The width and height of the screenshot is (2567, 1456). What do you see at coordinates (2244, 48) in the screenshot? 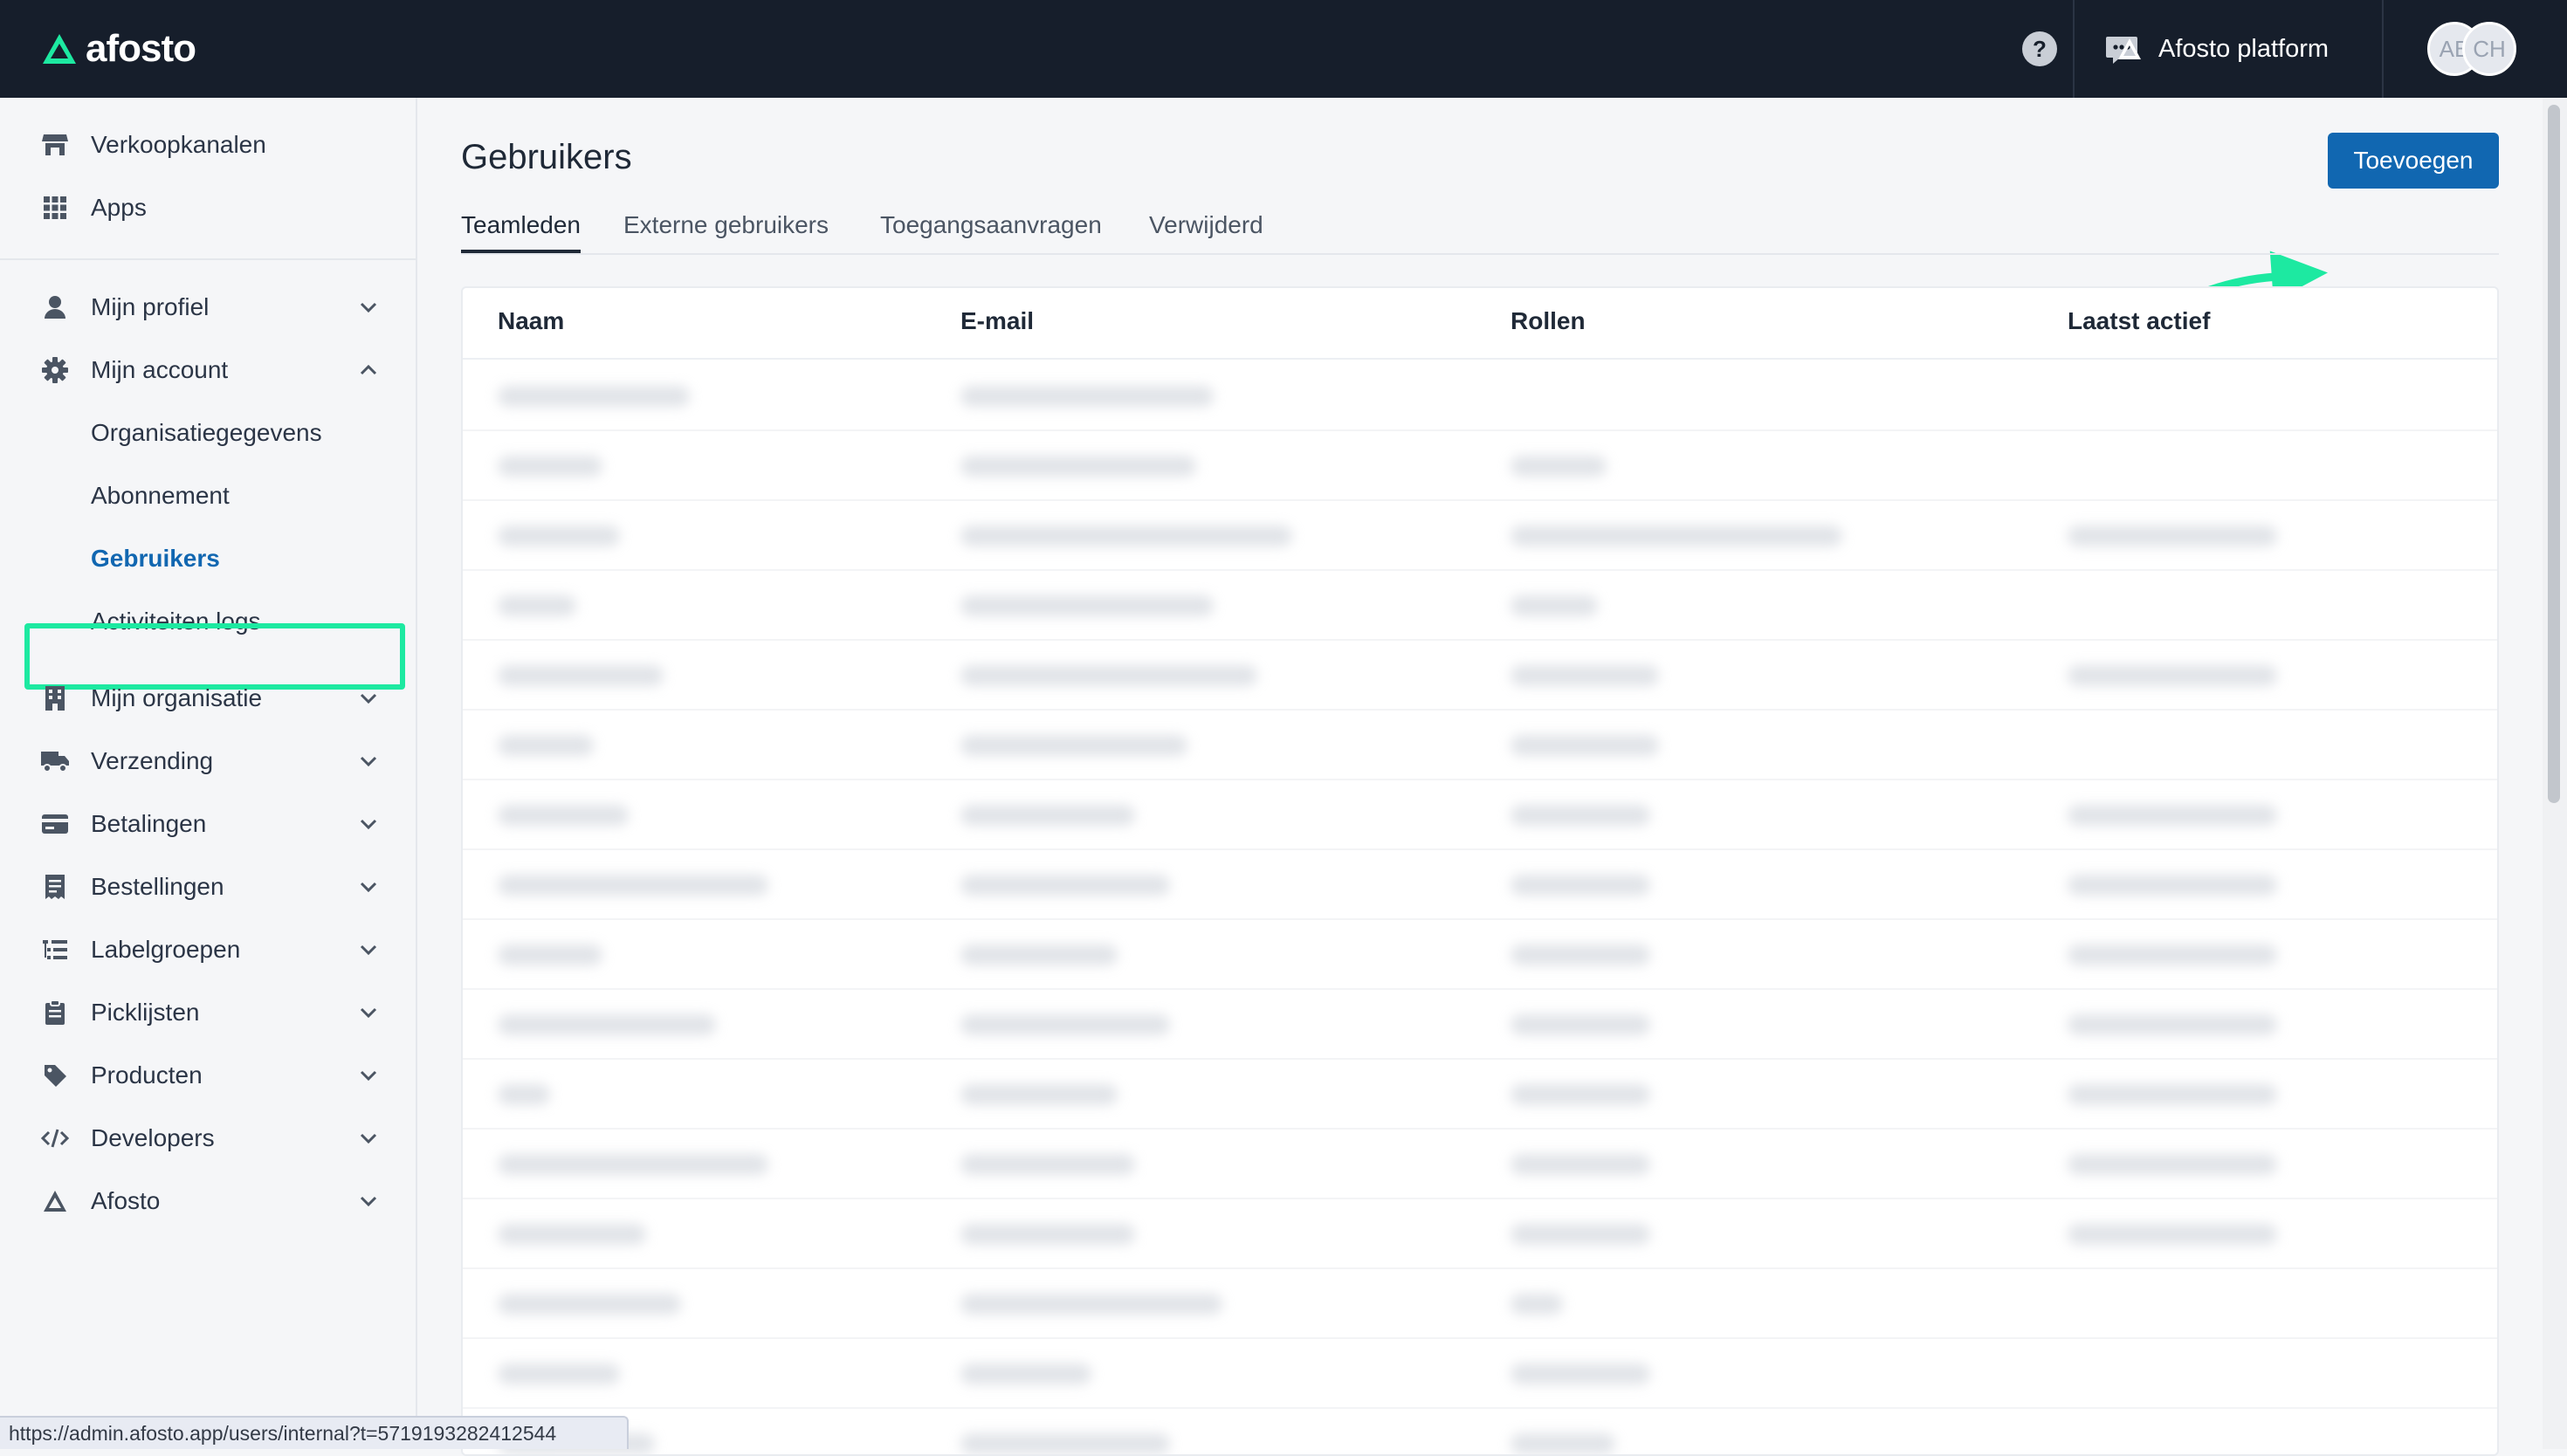
I see `platform-label: Afosto platform` at bounding box center [2244, 48].